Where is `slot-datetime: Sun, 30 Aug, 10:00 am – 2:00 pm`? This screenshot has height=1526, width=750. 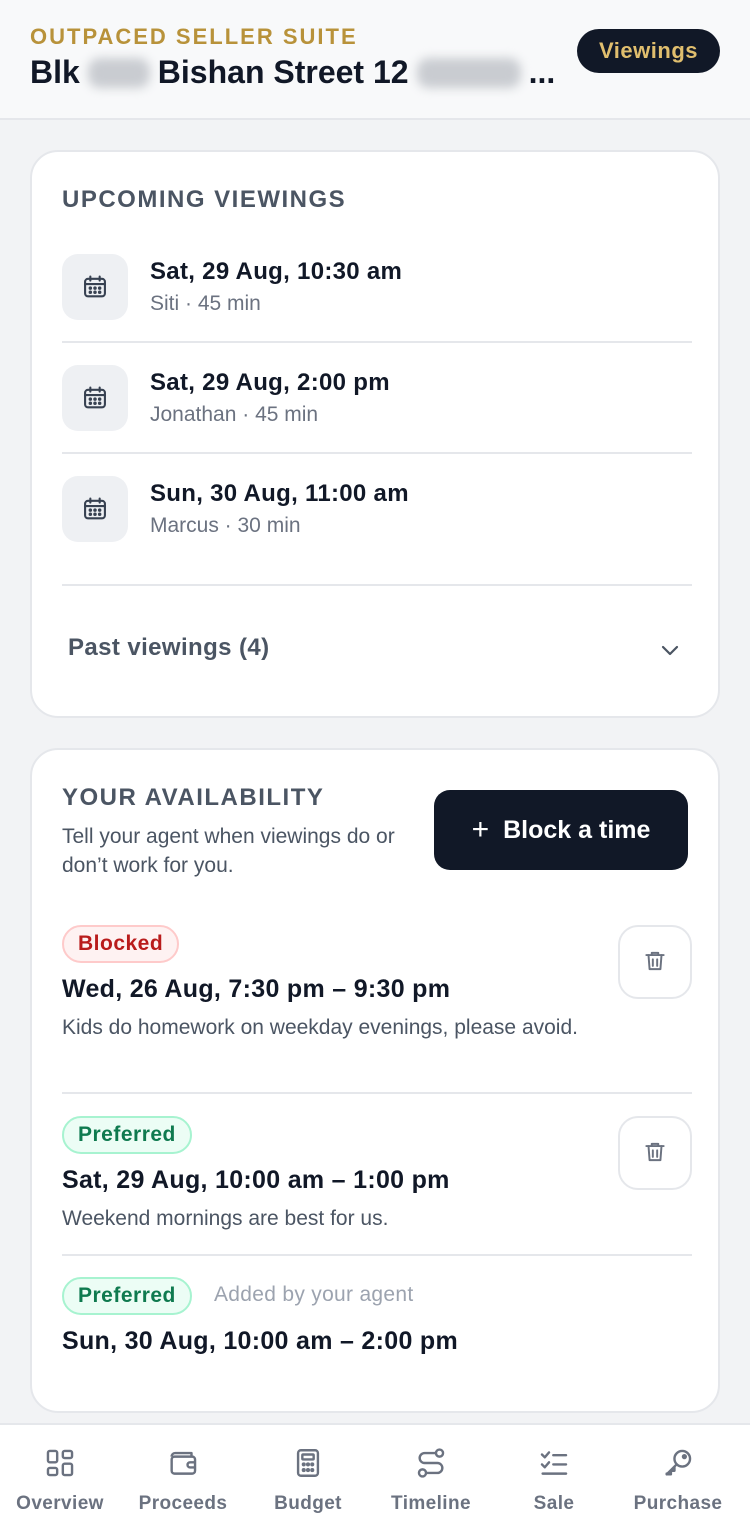
slot-datetime: Sun, 30 Aug, 10:00 am – 2:00 pm is located at coordinates (260, 1341).